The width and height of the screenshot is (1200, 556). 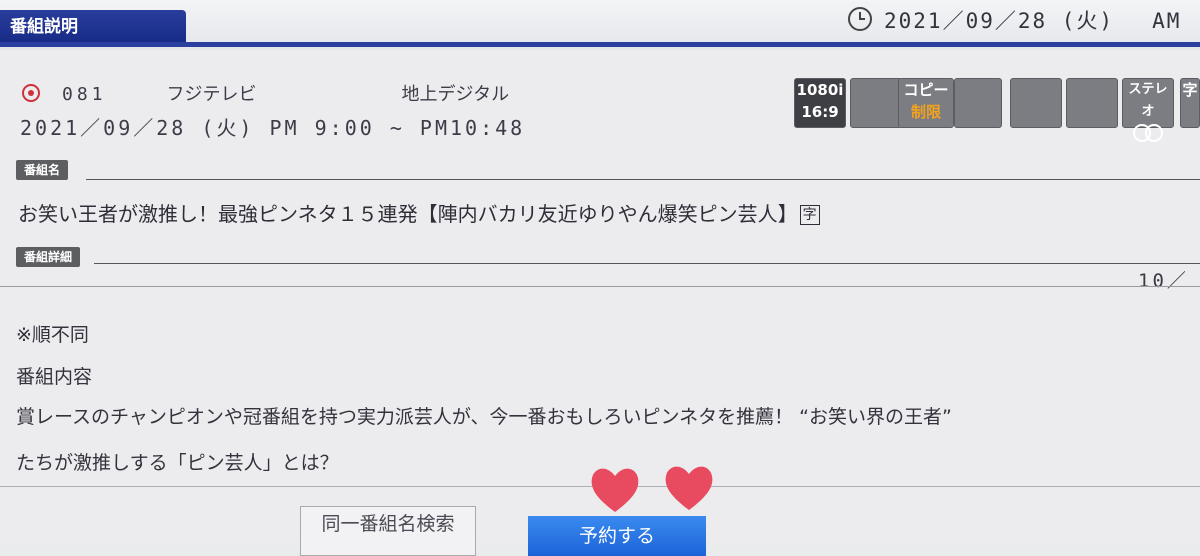 What do you see at coordinates (273, 128) in the screenshot?
I see `broadcast-datetime: 2021／09／28 (火) PM 9:00 ~ PM10:48` at bounding box center [273, 128].